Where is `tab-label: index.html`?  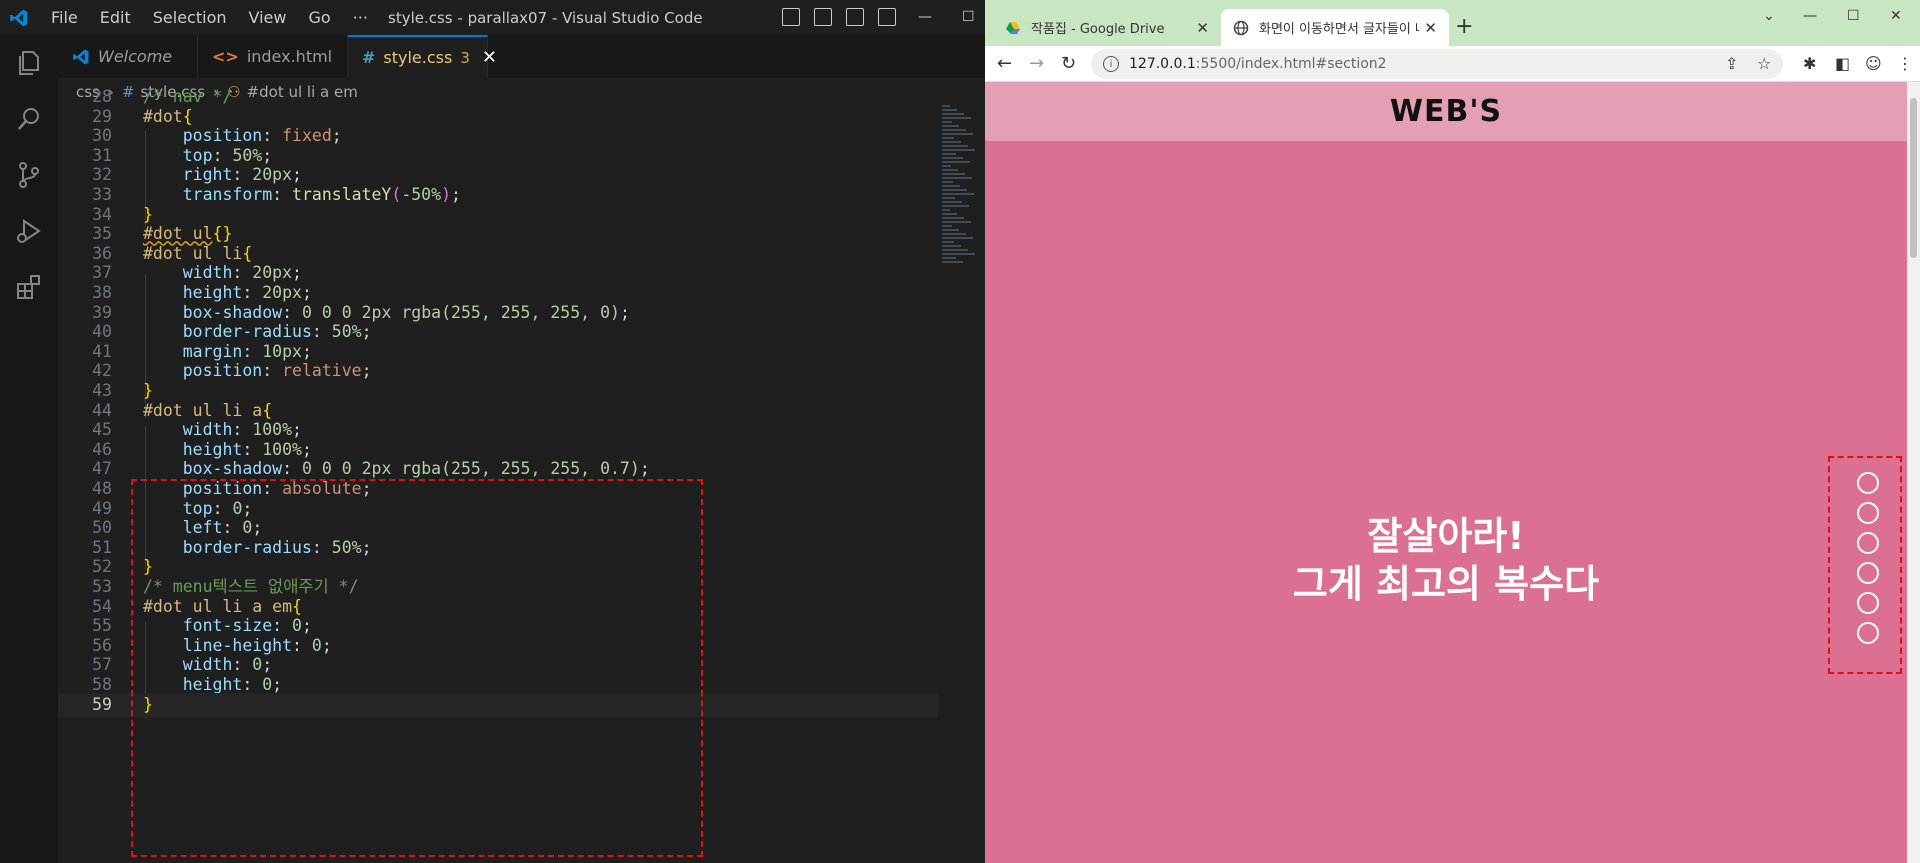 tab-label: index.html is located at coordinates (289, 56).